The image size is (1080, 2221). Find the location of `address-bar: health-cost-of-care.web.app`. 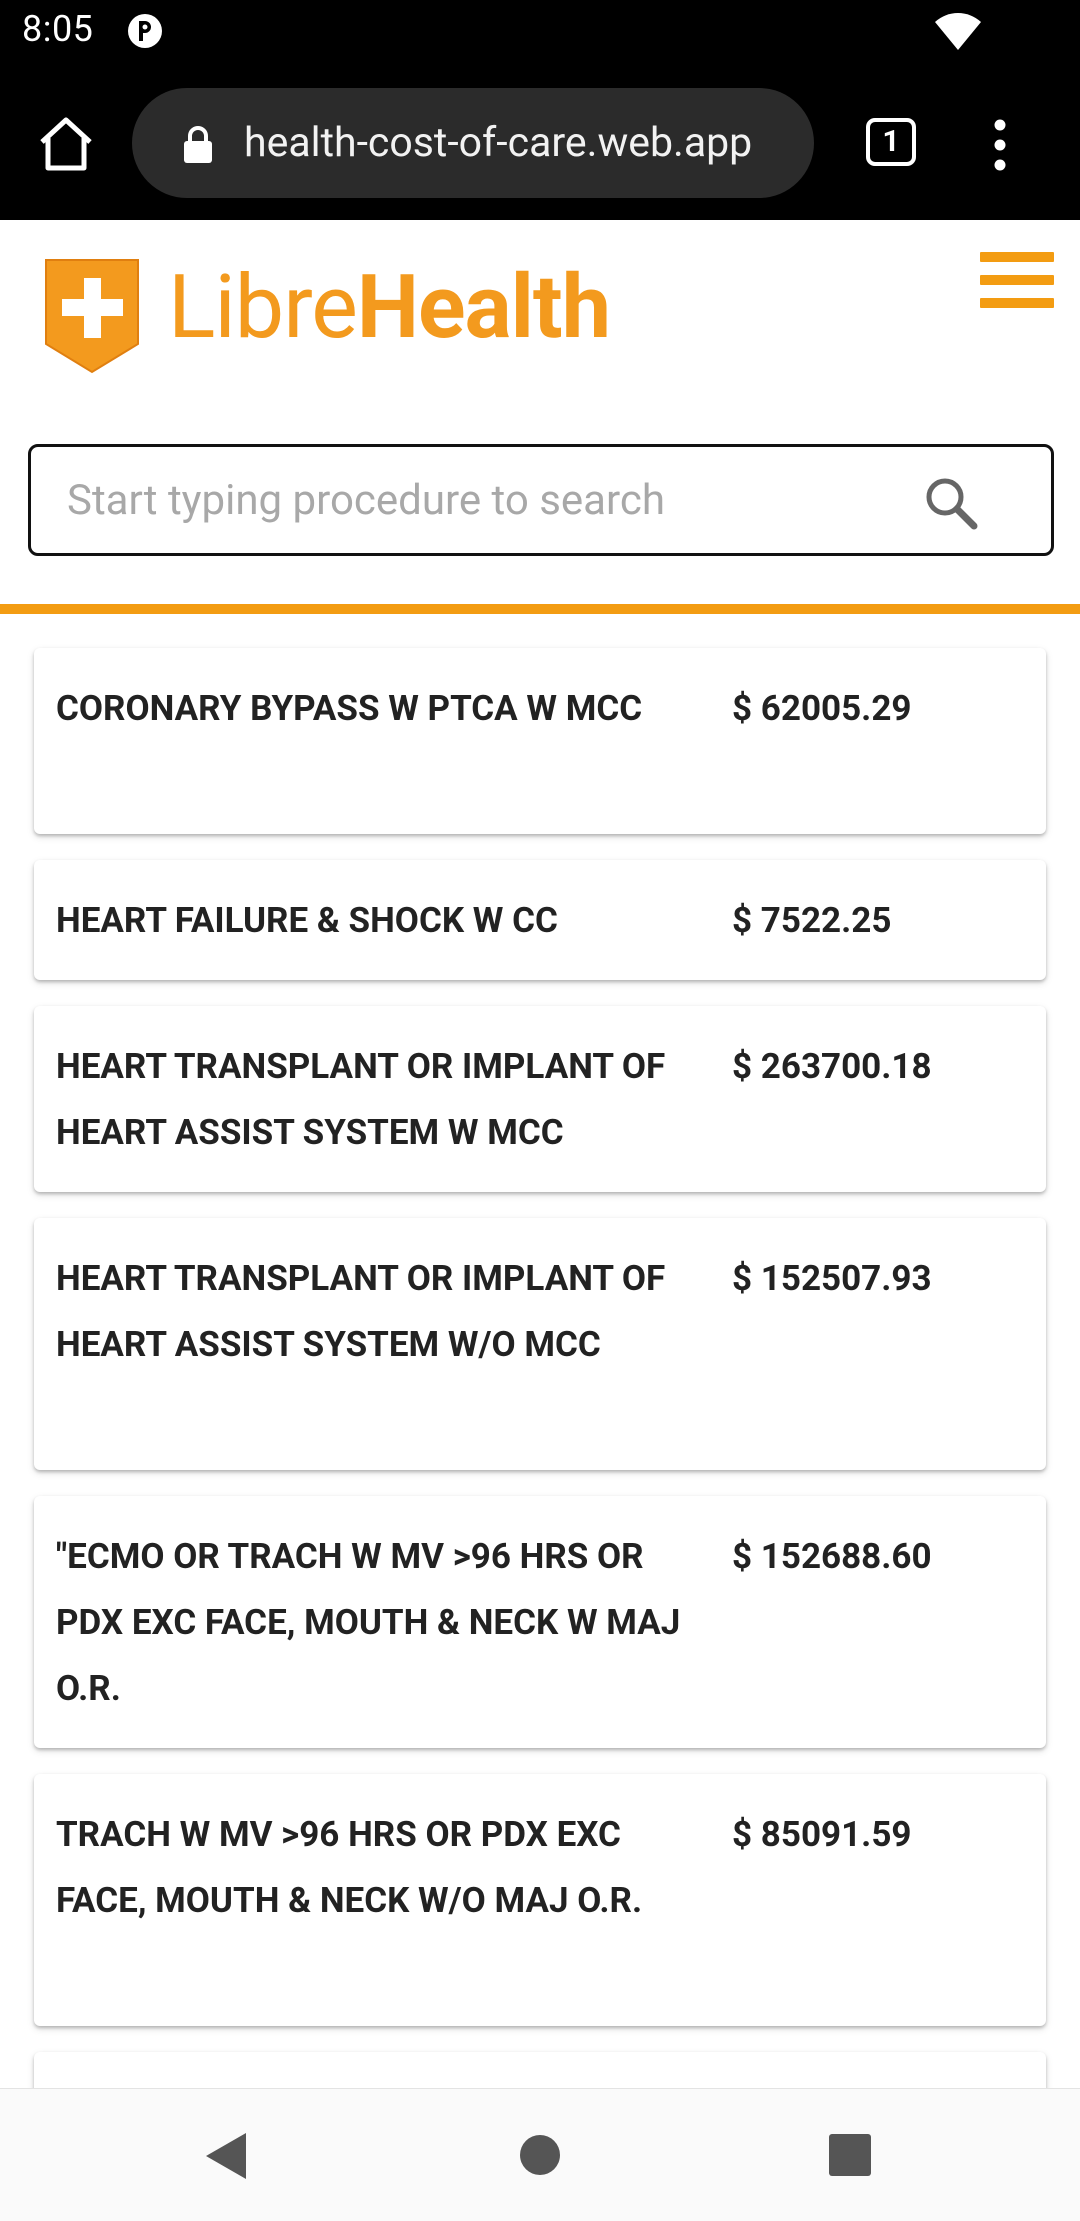

address-bar: health-cost-of-care.web.app is located at coordinates (473, 143).